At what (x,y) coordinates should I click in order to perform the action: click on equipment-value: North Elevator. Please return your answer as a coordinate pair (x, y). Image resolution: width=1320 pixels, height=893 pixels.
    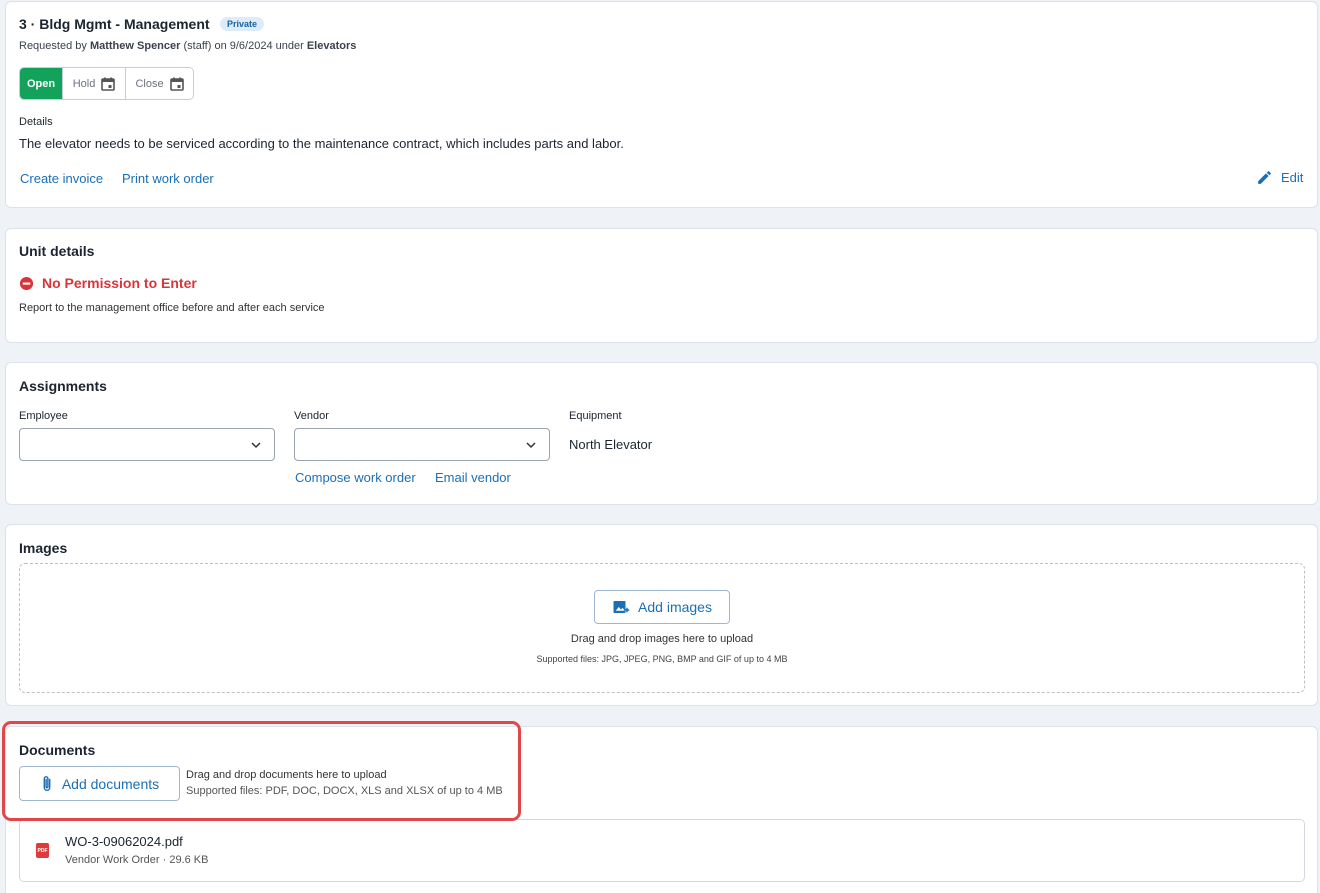
    Looking at the image, I should click on (611, 444).